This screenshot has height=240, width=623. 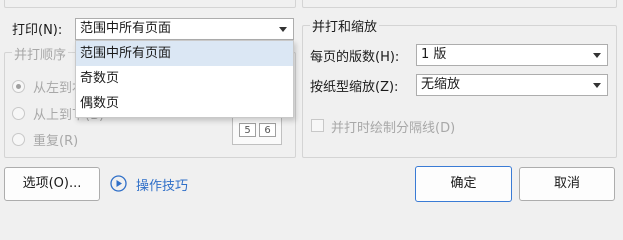 I want to click on pages-per-sheet-select: 1 版, so click(x=512, y=55).